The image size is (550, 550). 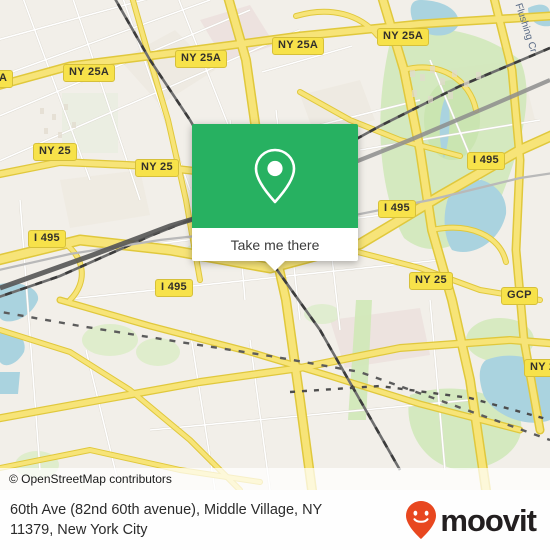 What do you see at coordinates (537, 368) in the screenshot?
I see `road-shield: NY 2` at bounding box center [537, 368].